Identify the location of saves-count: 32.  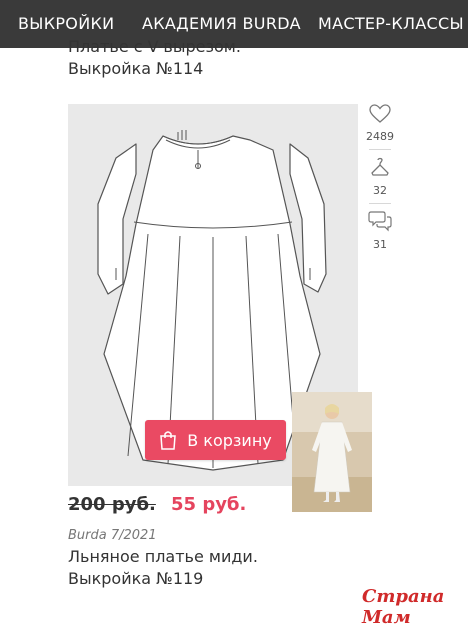
(380, 190).